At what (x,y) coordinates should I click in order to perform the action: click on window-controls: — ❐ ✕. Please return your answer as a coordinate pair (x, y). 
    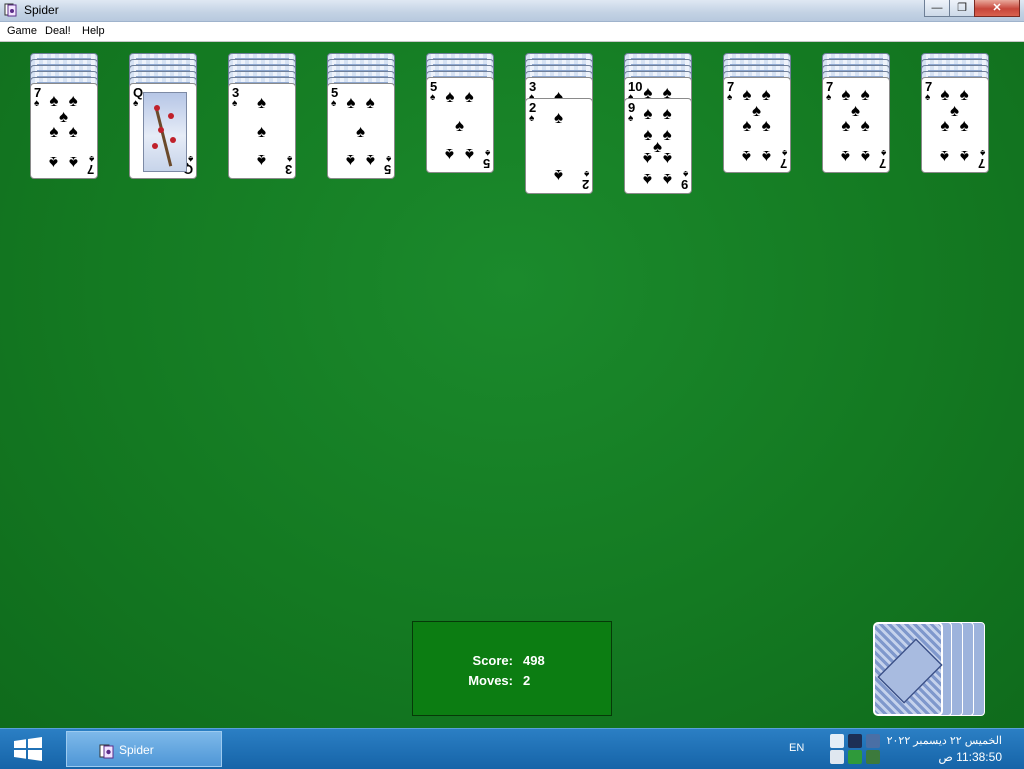
    Looking at the image, I should click on (972, 9).